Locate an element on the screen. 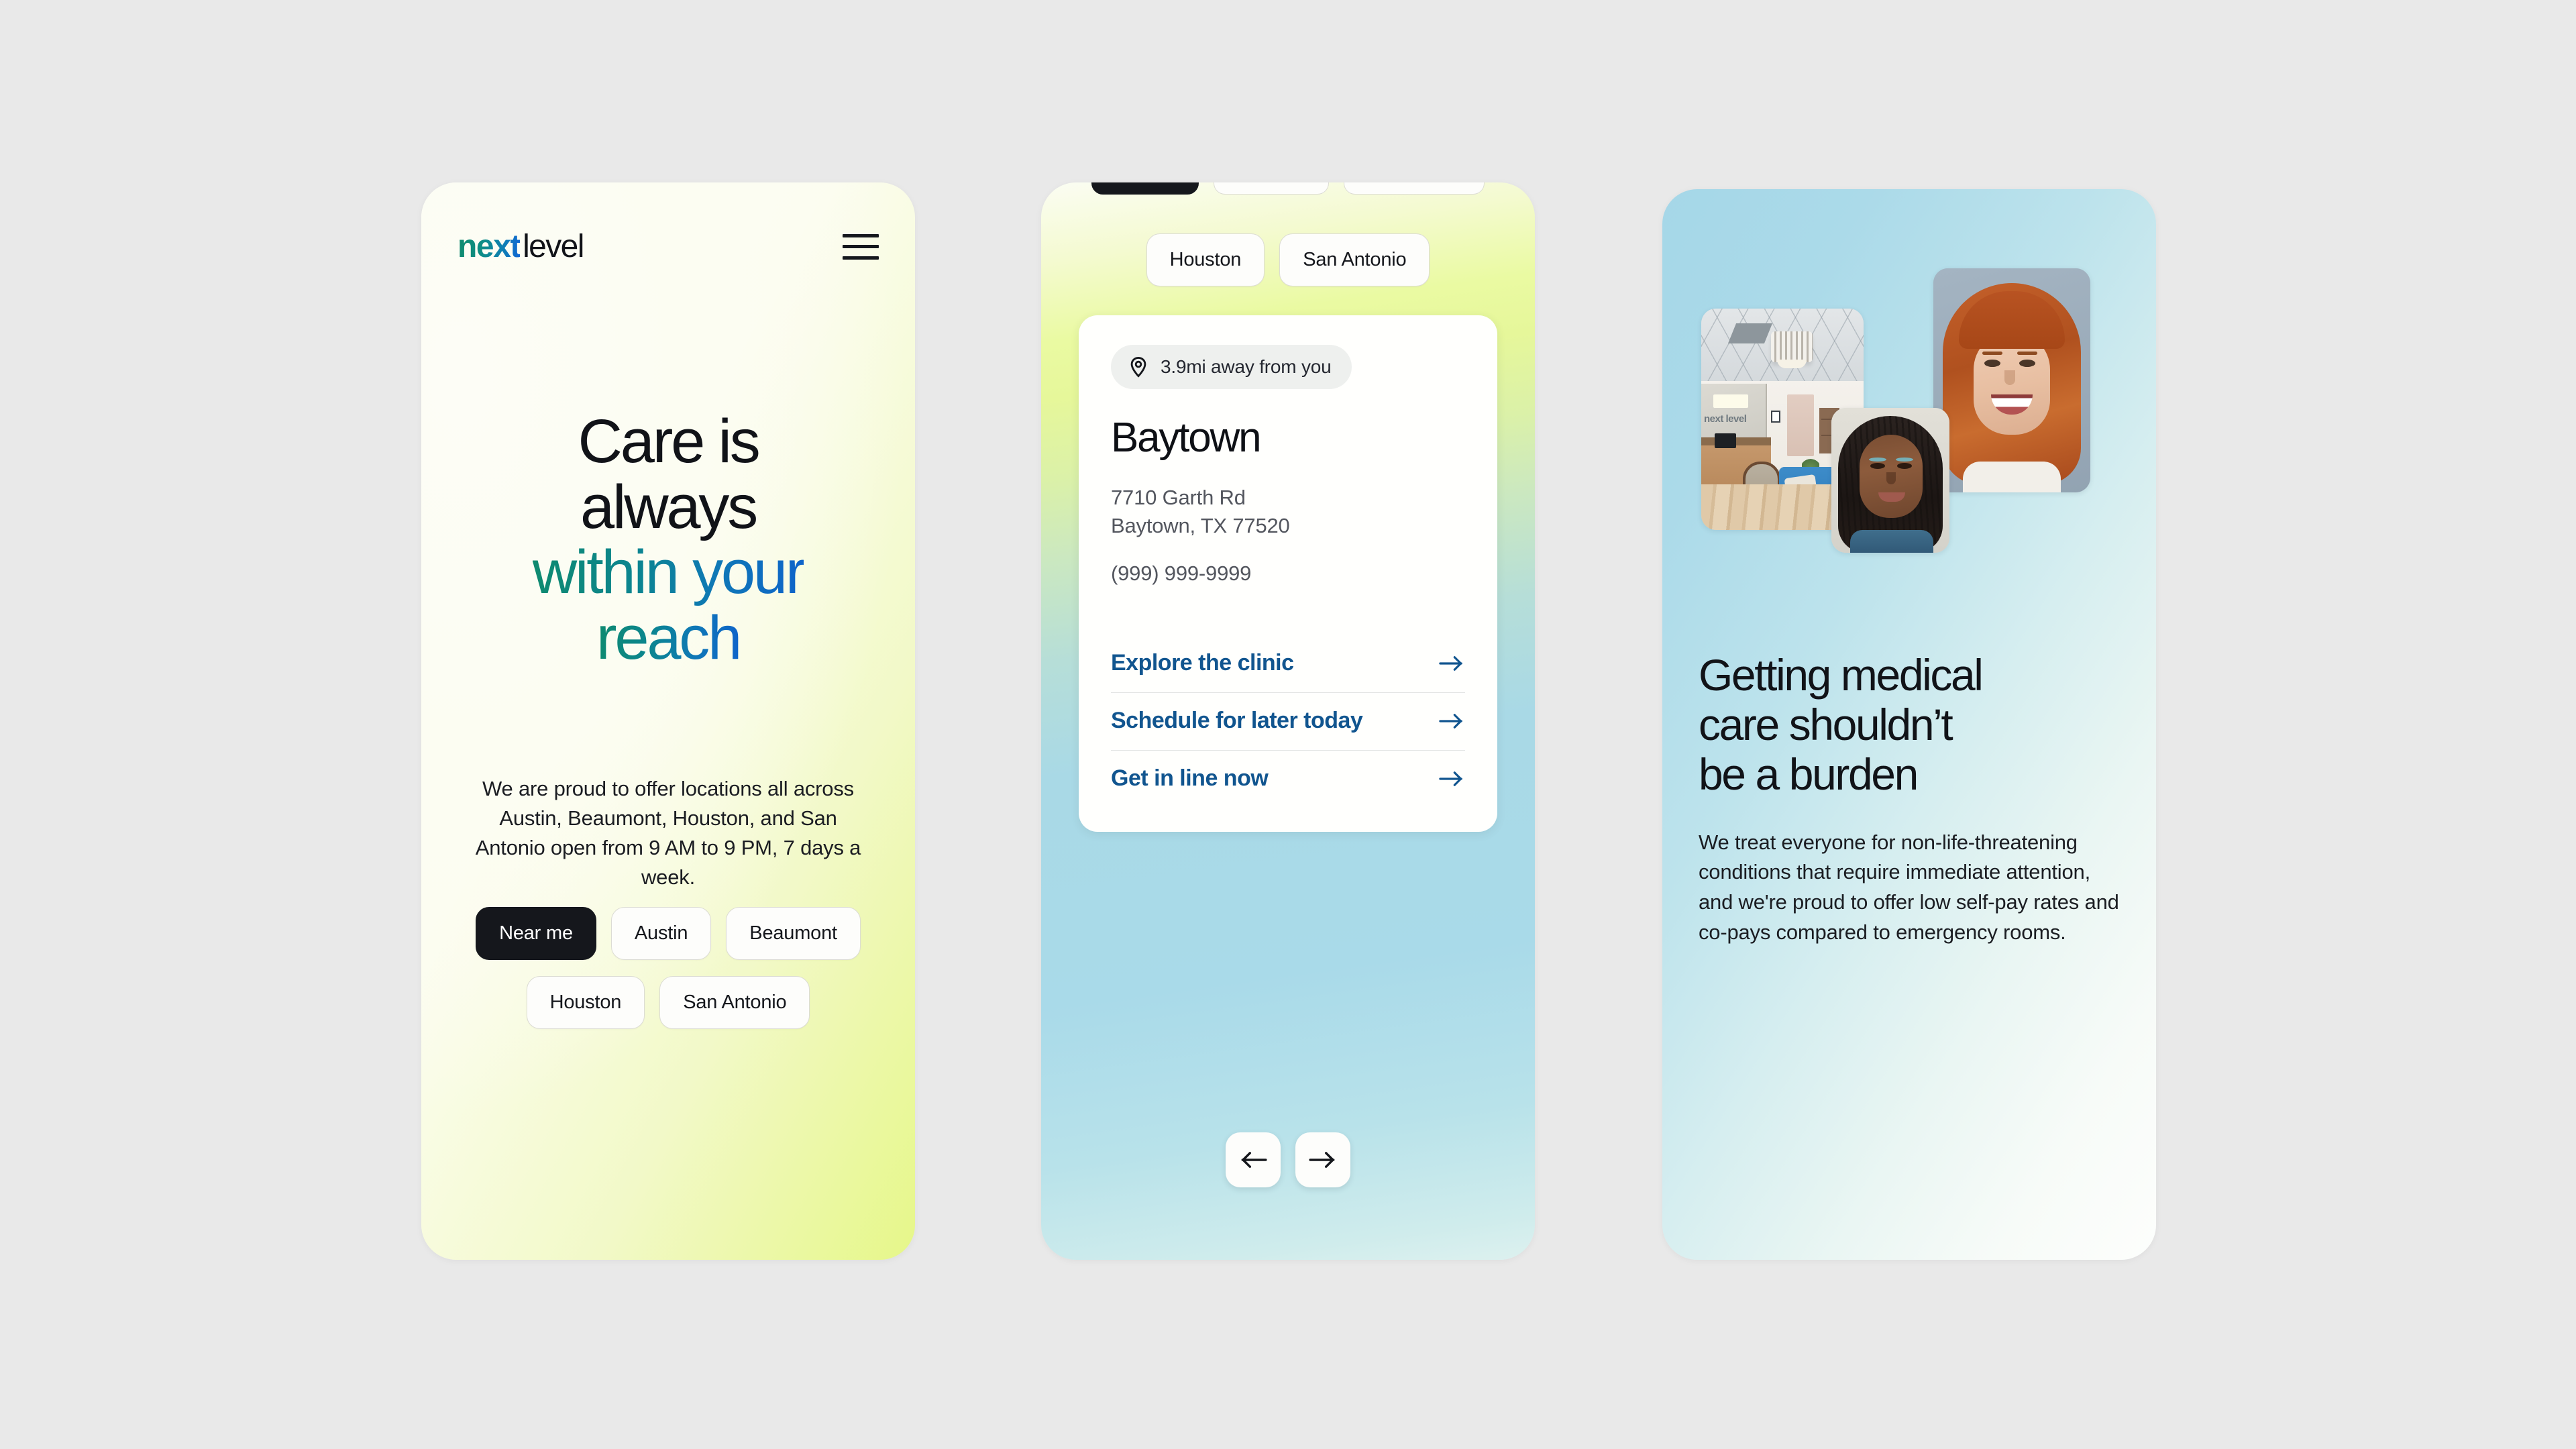 The width and height of the screenshot is (2576, 1449). address-line-1: 7710 Garth Rd is located at coordinates (1178, 498).